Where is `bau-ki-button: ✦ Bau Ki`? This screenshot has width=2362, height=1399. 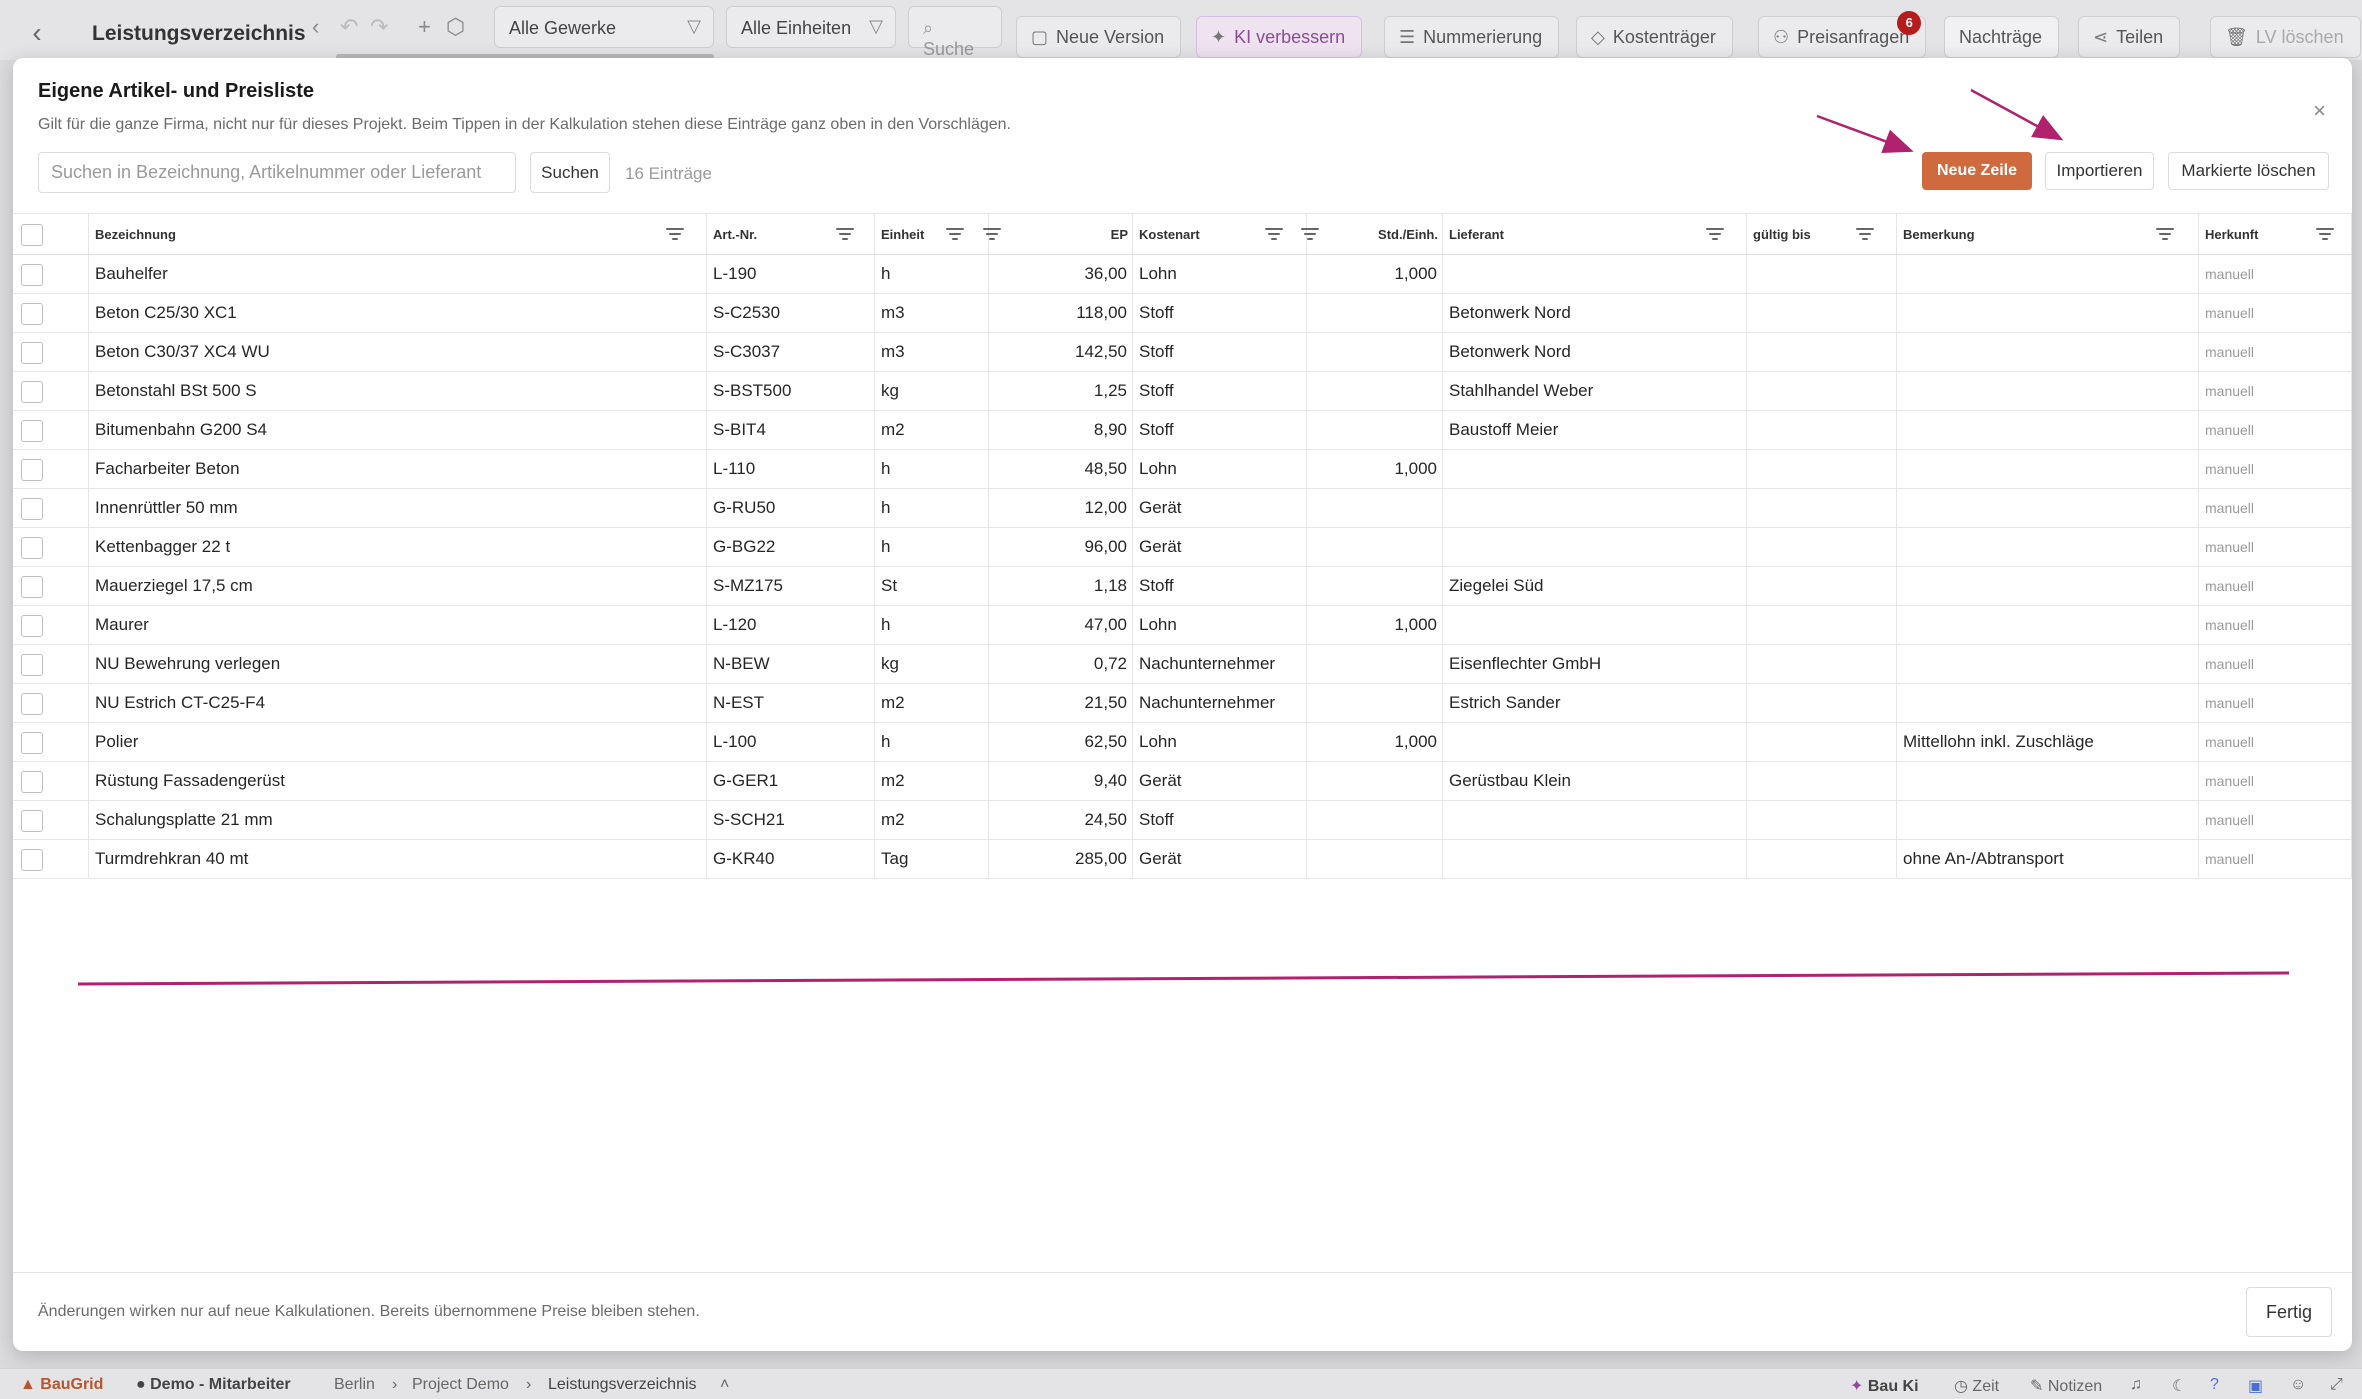 bau-ki-button: ✦ Bau Ki is located at coordinates (1884, 1386).